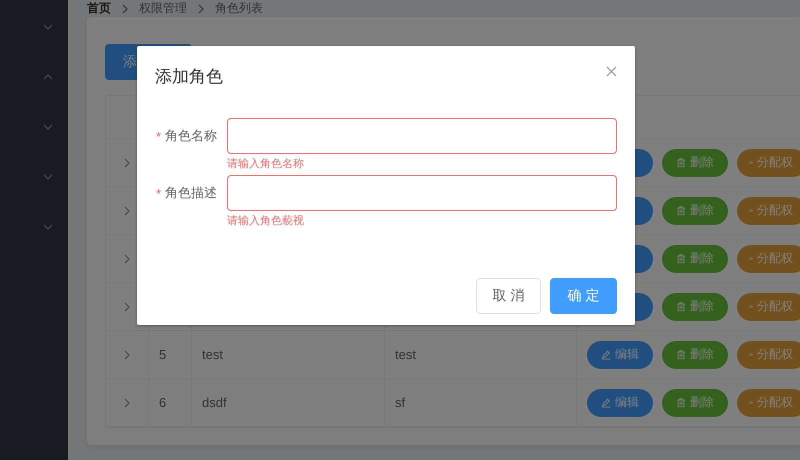 The height and width of the screenshot is (460, 800). Describe the element at coordinates (189, 77) in the screenshot. I see `dialog-title: 添加角色` at that location.